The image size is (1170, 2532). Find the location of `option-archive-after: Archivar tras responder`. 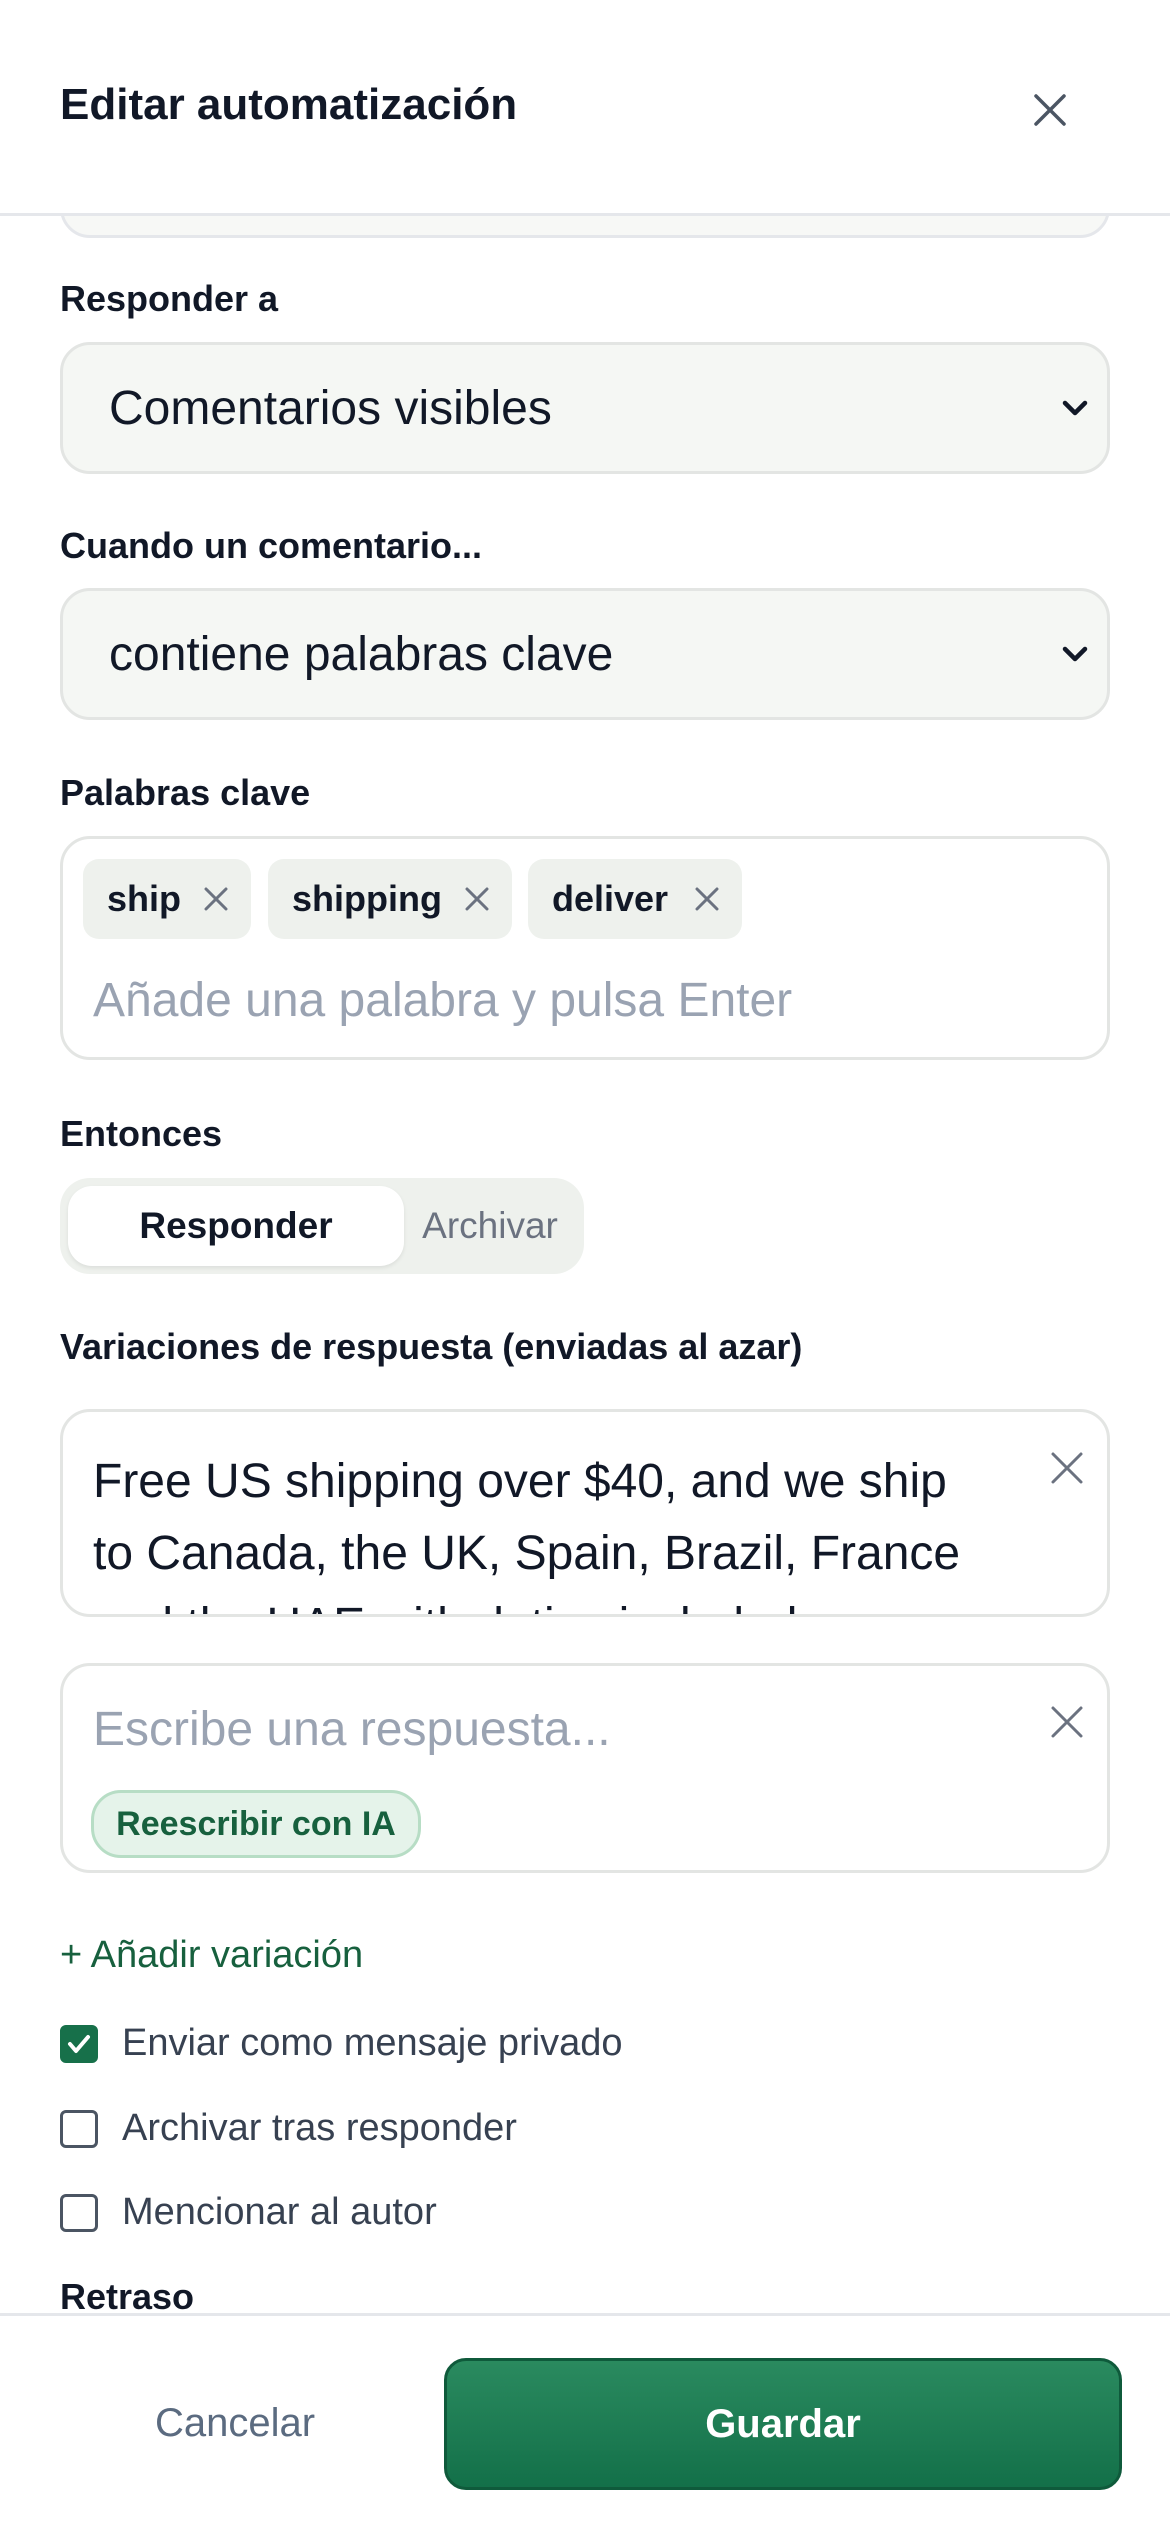

option-archive-after: Archivar tras responder is located at coordinates (288, 2128).